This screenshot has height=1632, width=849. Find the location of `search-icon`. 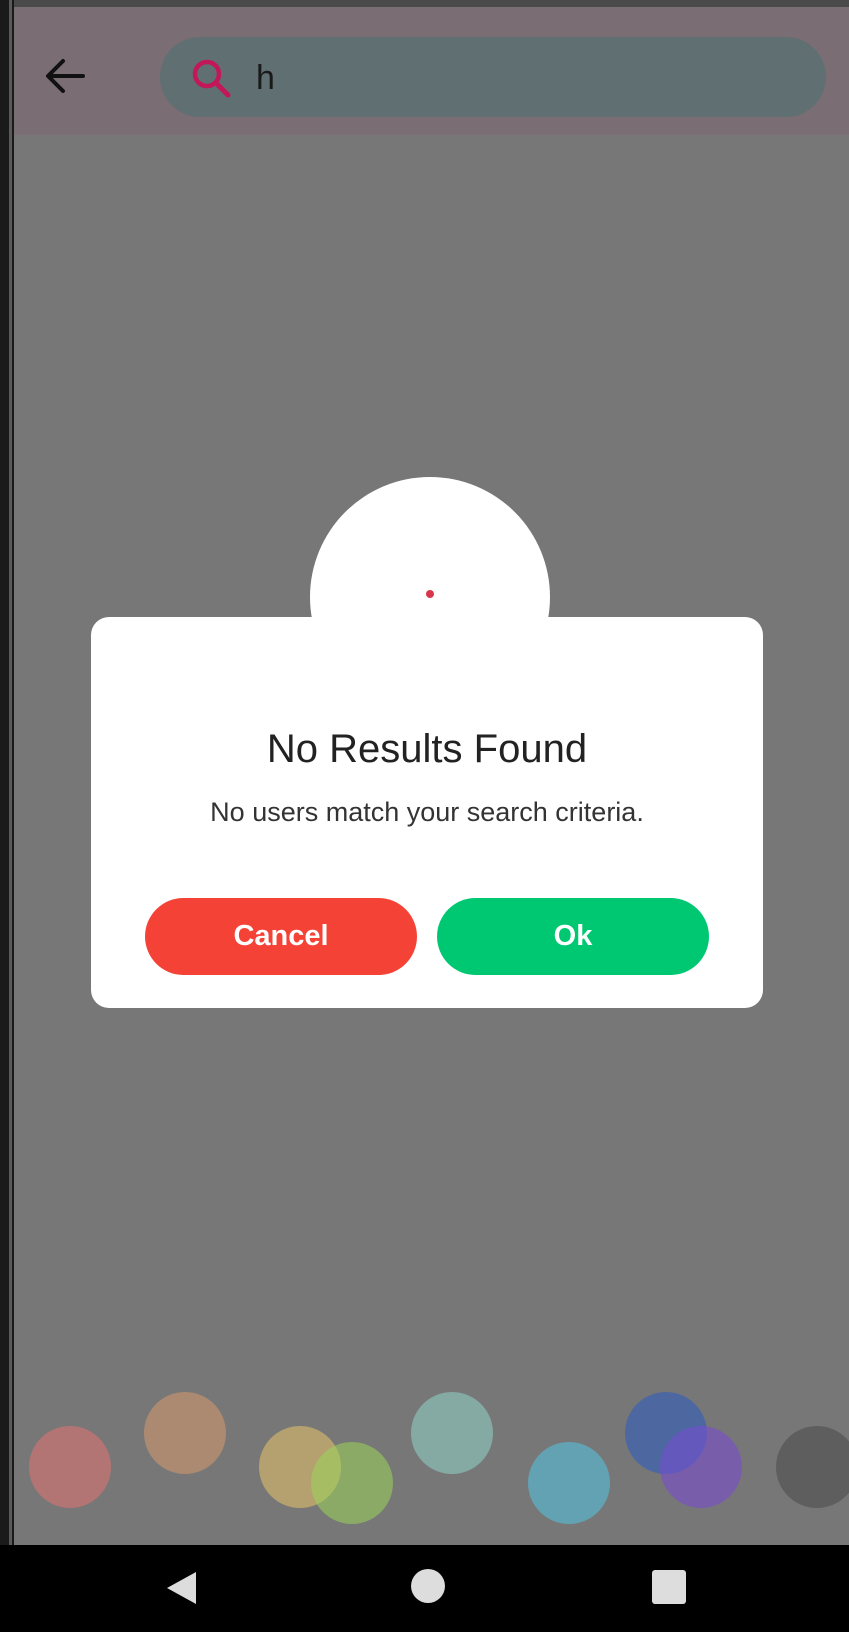

search-icon is located at coordinates (211, 78).